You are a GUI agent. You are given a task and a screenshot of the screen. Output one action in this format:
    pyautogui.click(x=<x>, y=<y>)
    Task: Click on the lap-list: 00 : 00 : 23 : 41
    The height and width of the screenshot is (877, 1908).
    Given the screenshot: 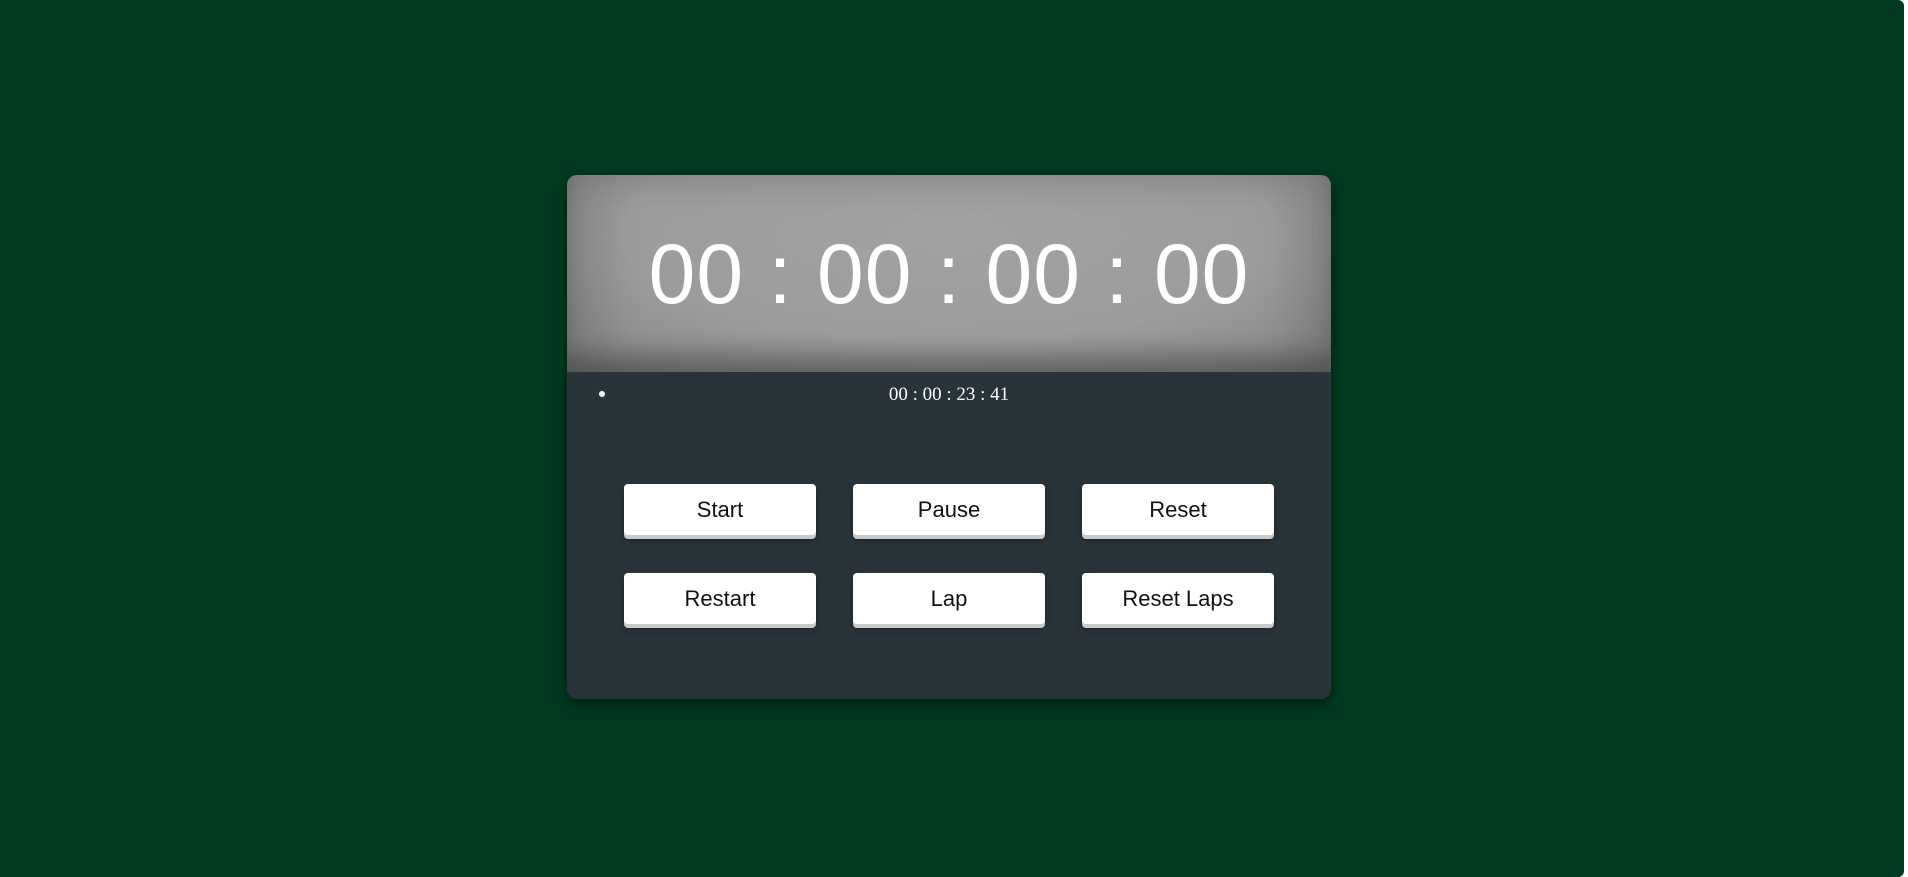 What is the action you would take?
    pyautogui.click(x=949, y=394)
    